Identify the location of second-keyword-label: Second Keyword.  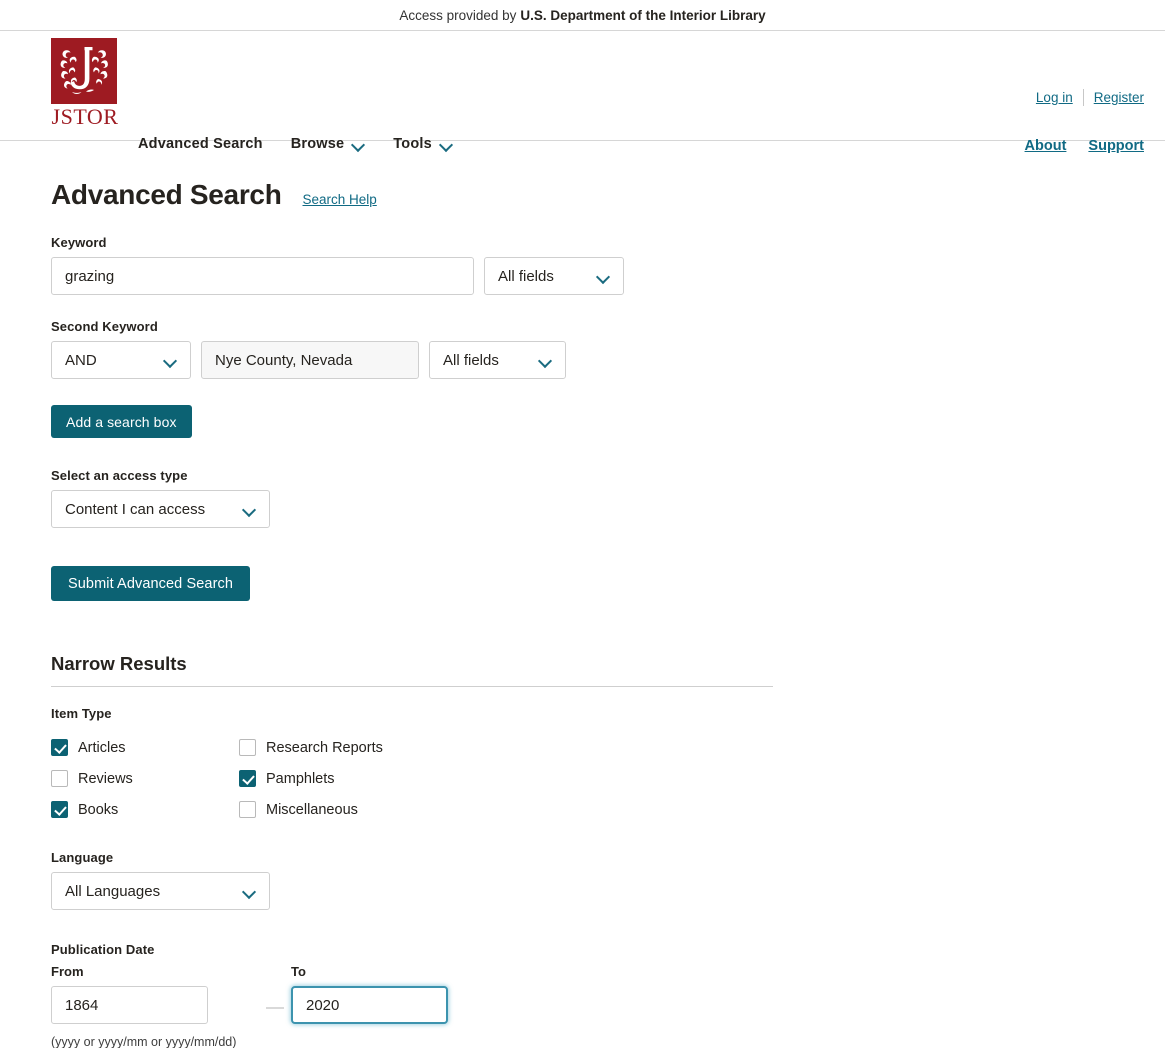
(104, 326).